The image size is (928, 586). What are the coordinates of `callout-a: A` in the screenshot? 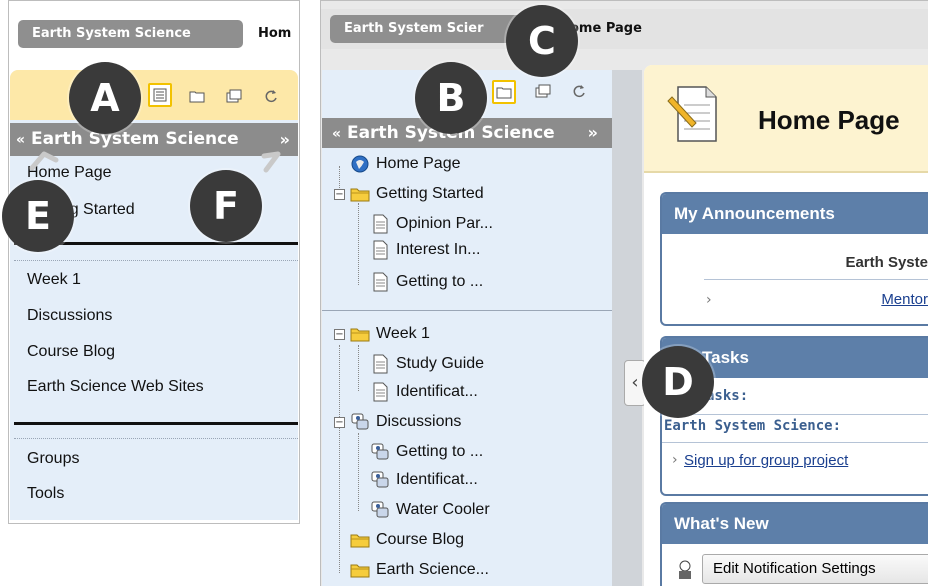 It's located at (105, 98).